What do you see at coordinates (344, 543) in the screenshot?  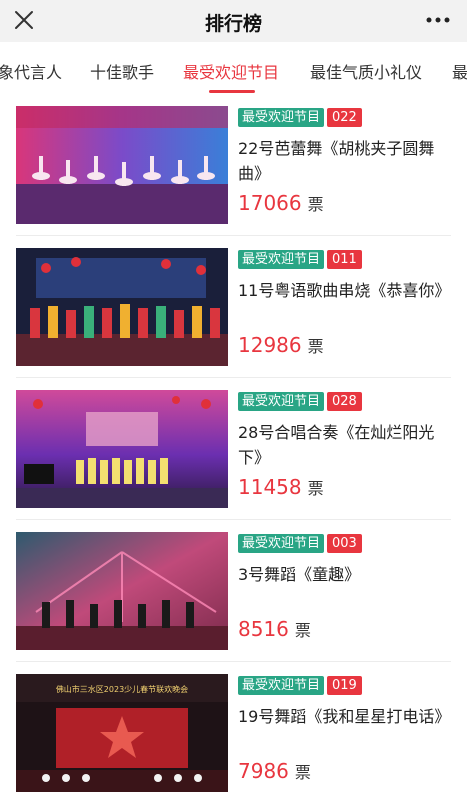 I see `program-number-badge: 003` at bounding box center [344, 543].